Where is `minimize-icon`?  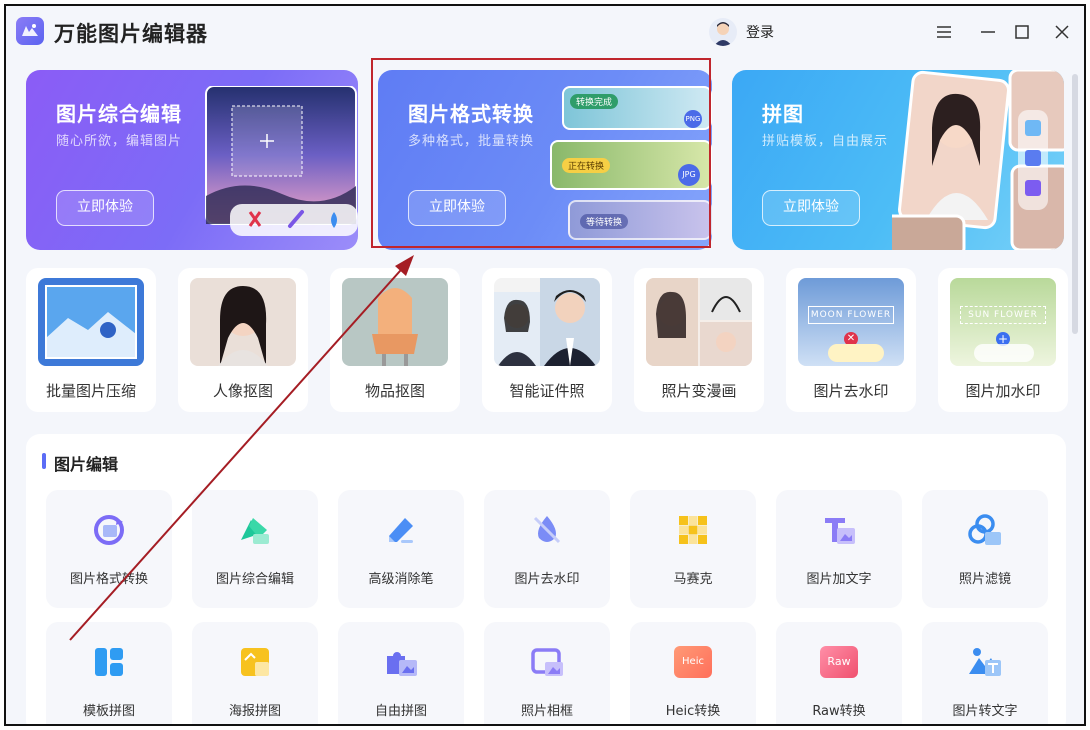 minimize-icon is located at coordinates (988, 32).